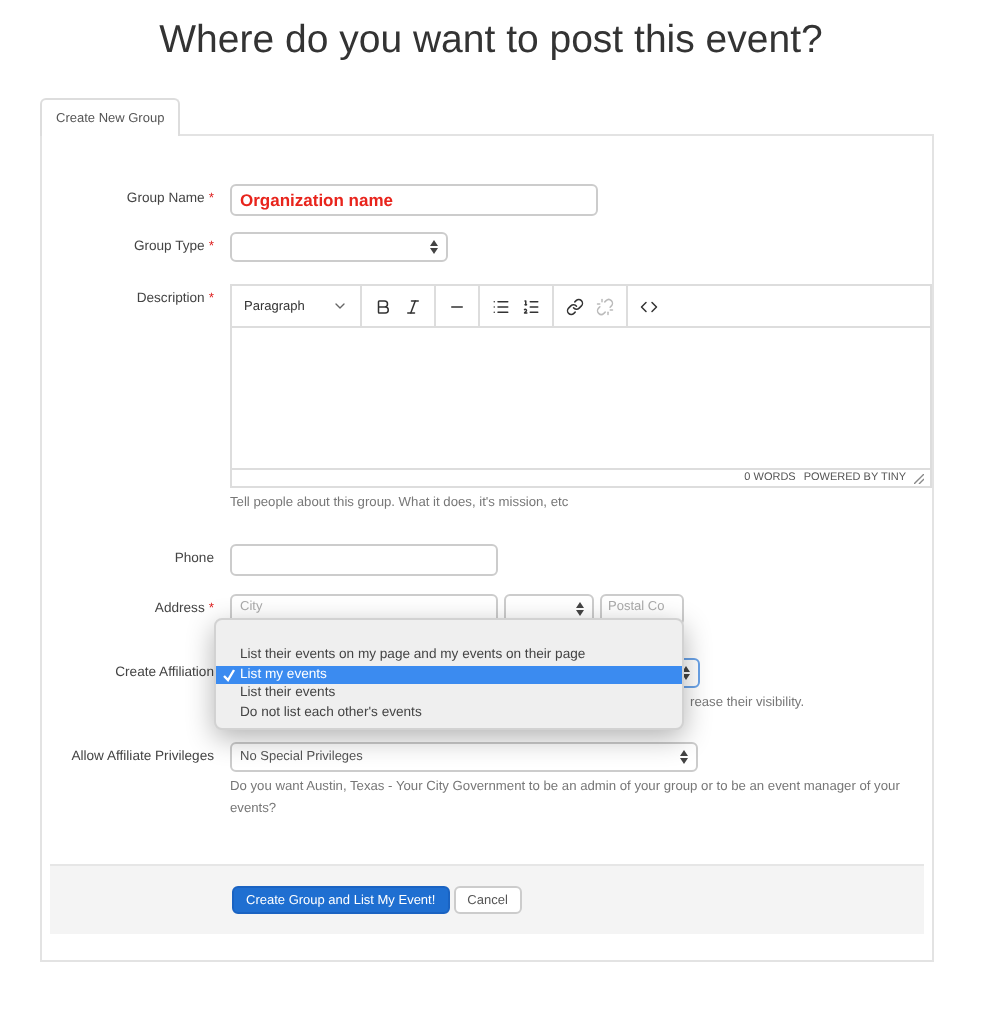 This screenshot has height=1024, width=982. I want to click on phone-field, so click(364, 560).